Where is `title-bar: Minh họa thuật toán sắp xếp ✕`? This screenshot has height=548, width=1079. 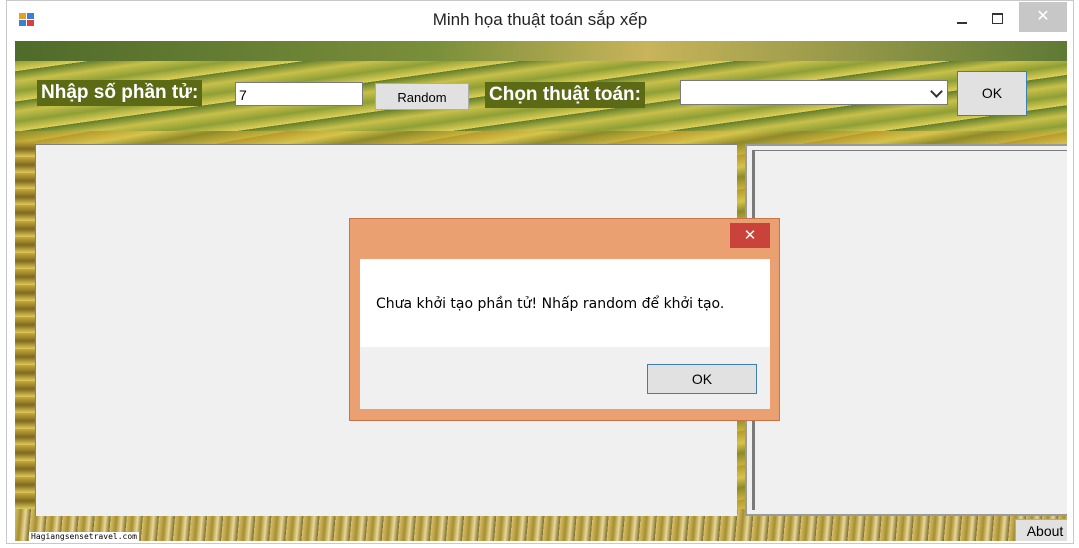 title-bar: Minh họa thuật toán sắp xếp ✕ is located at coordinates (540, 21).